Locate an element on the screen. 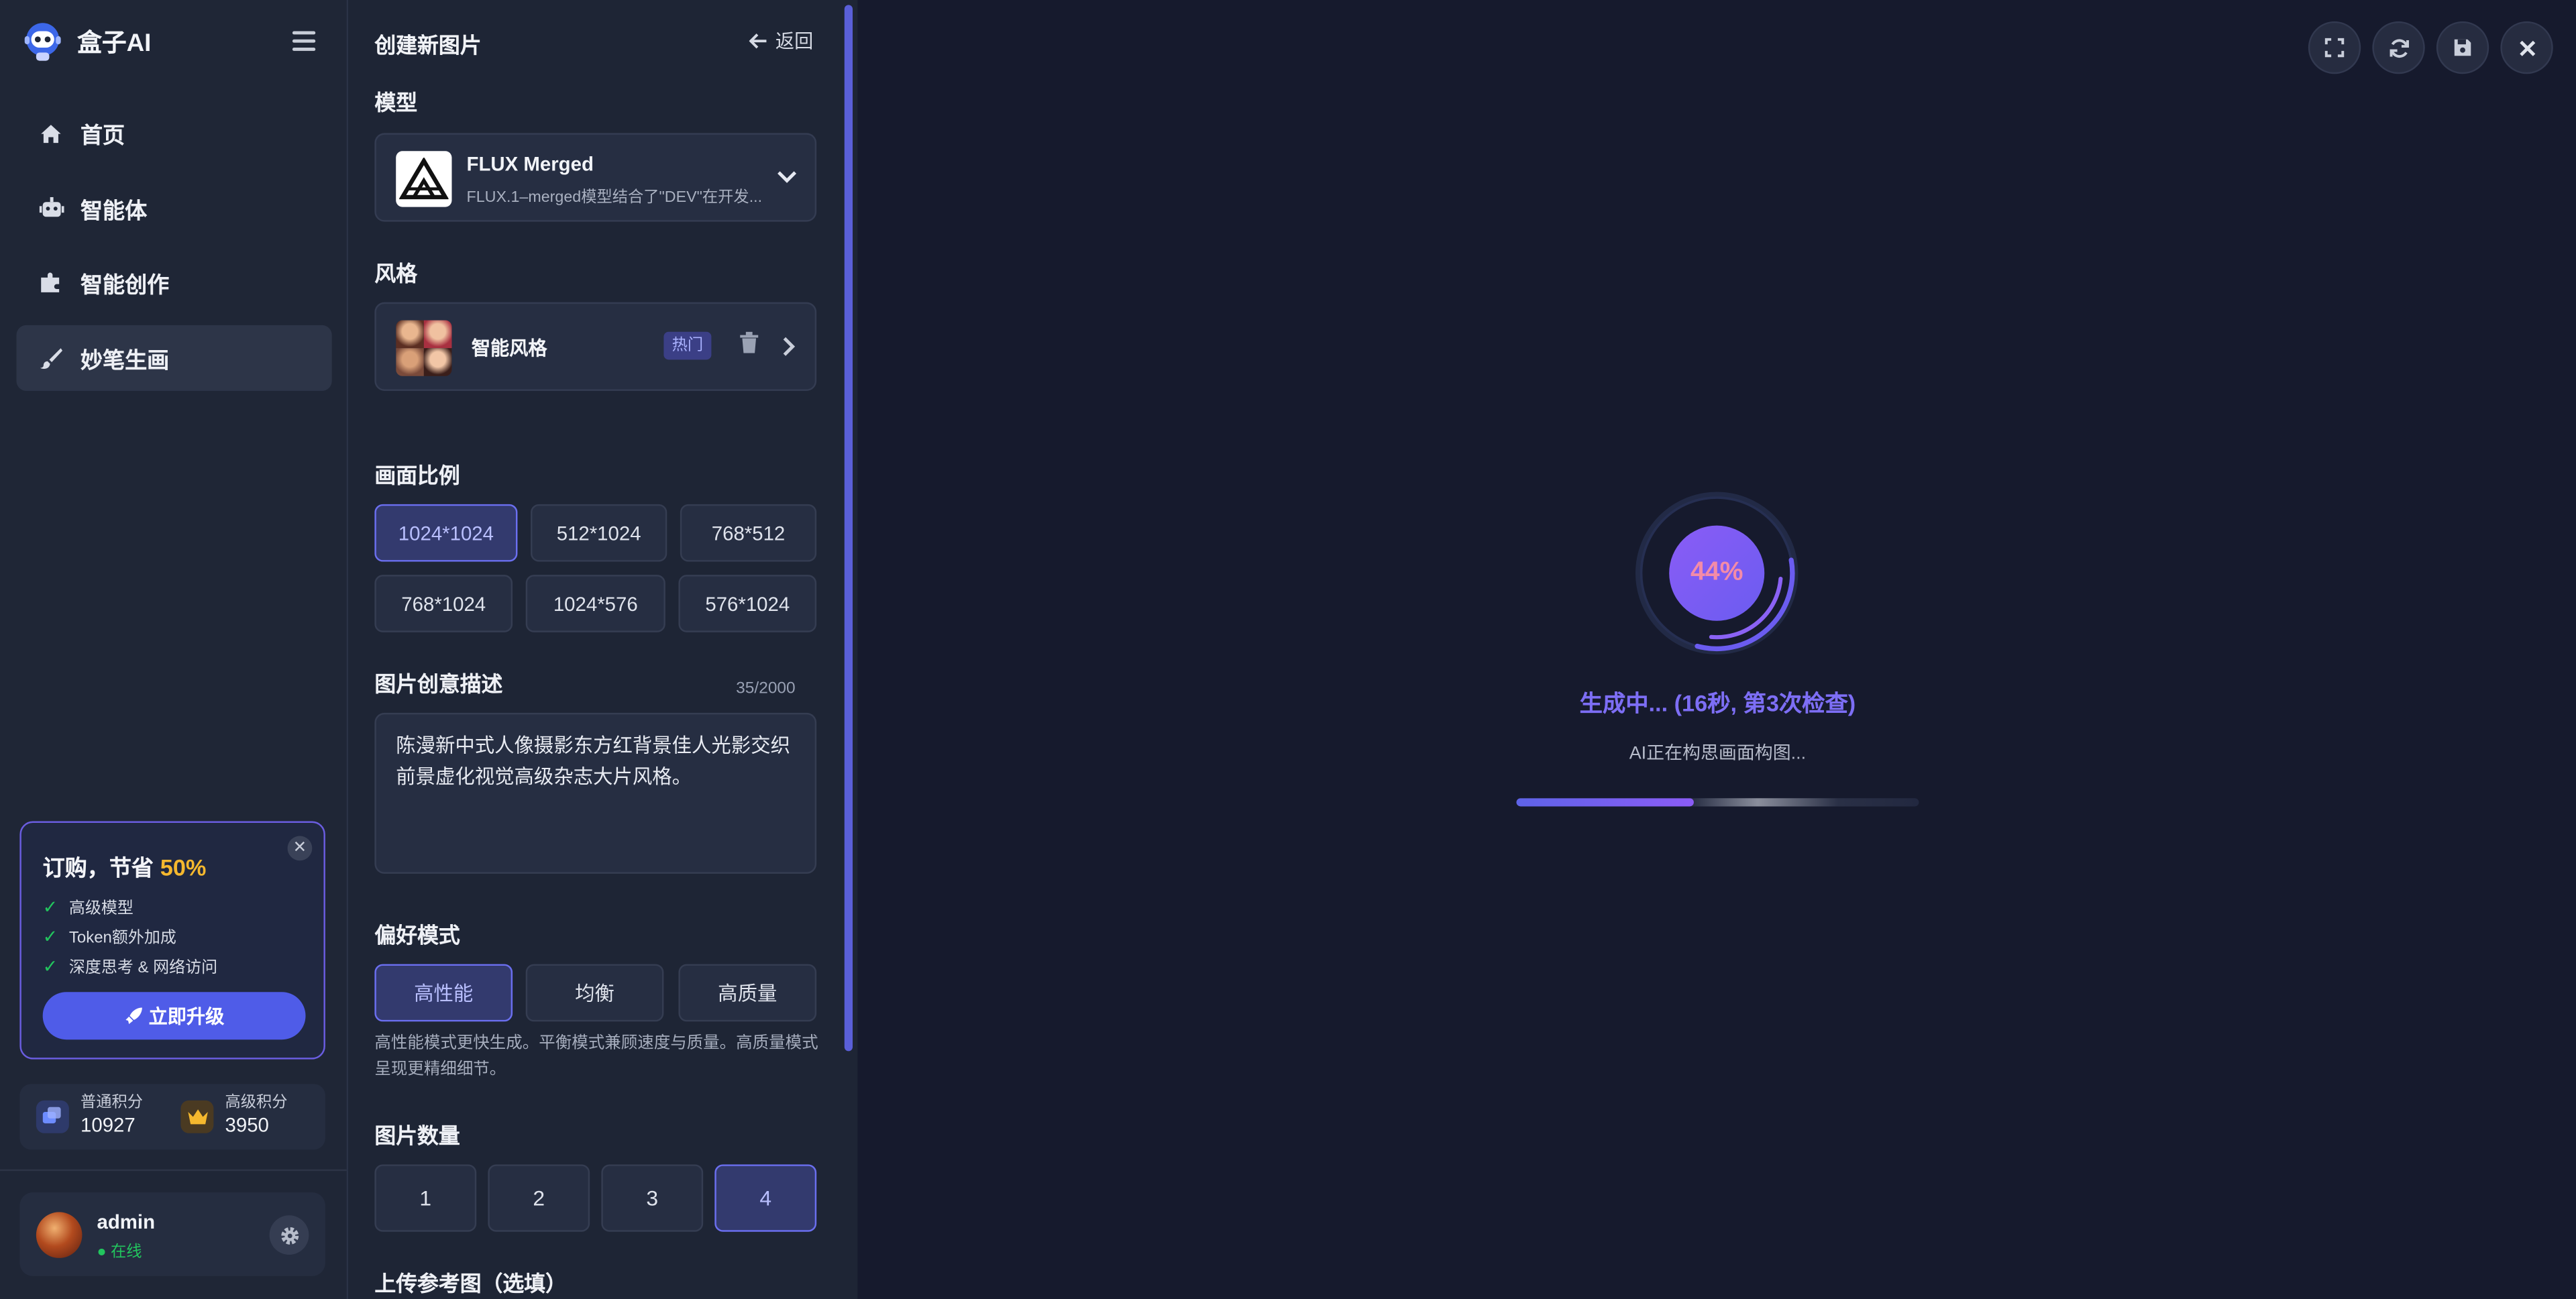 Image resolution: width=2576 pixels, height=1299 pixels. close-button is located at coordinates (2526, 47).